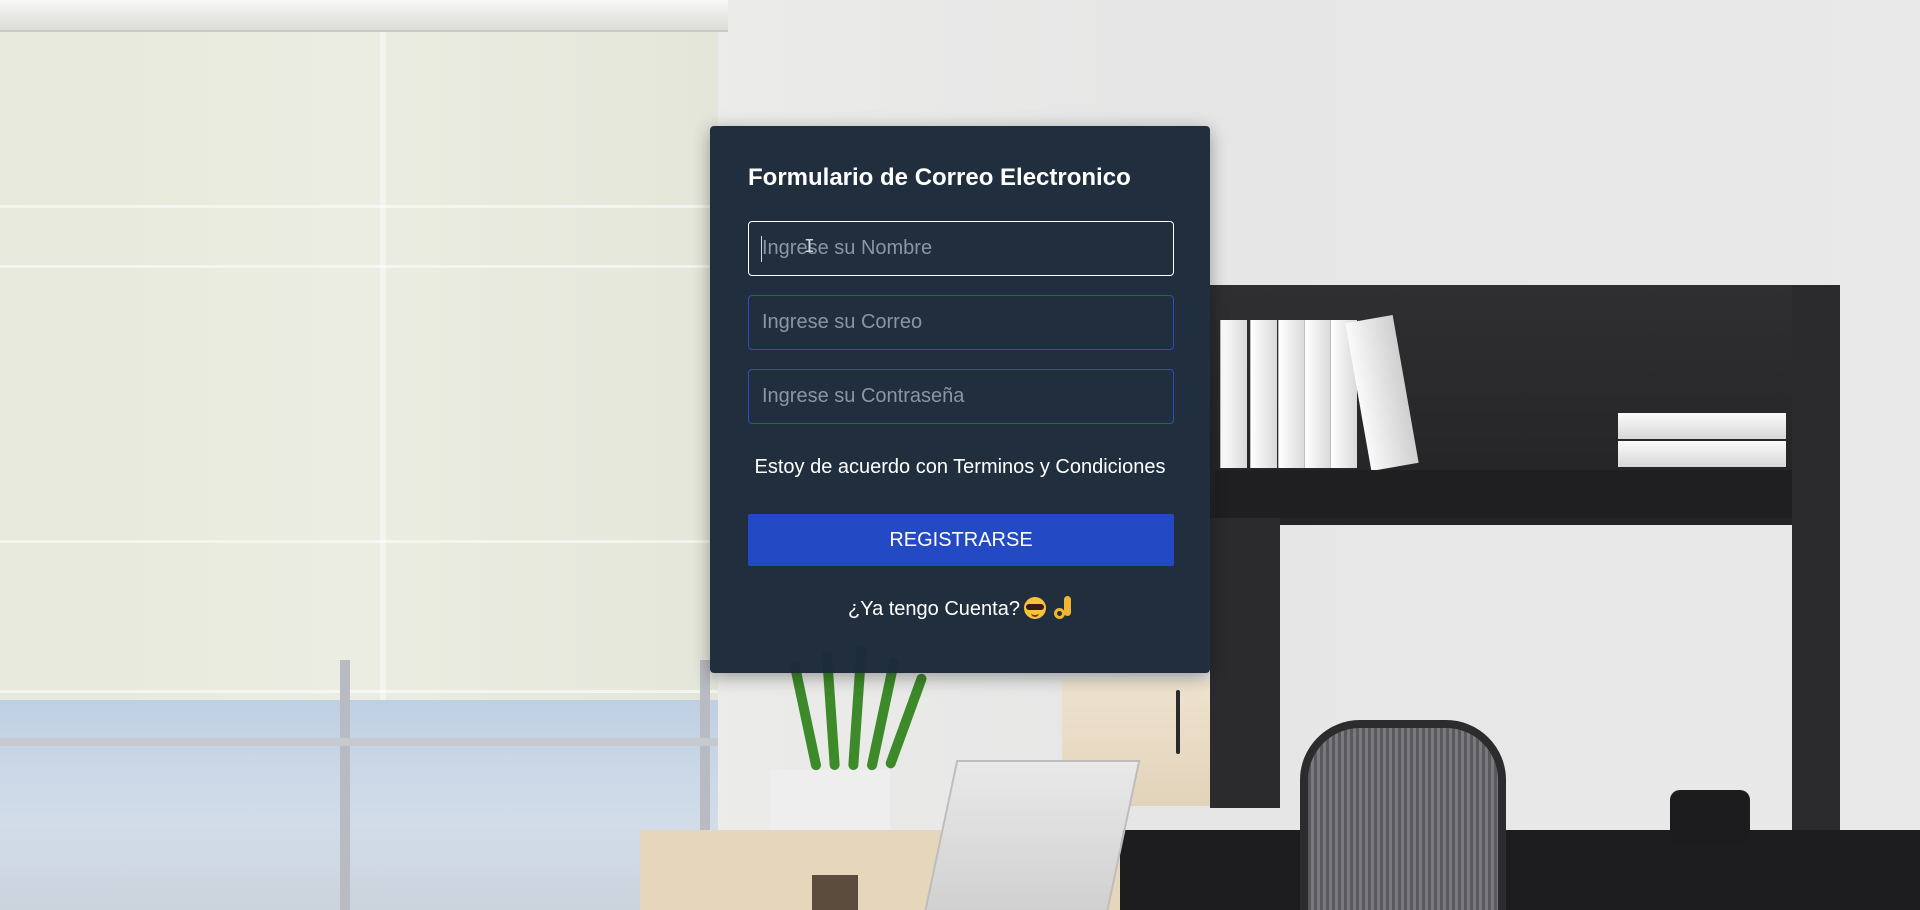 This screenshot has height=910, width=1920. I want to click on desk-panel, so click(1520, 870).